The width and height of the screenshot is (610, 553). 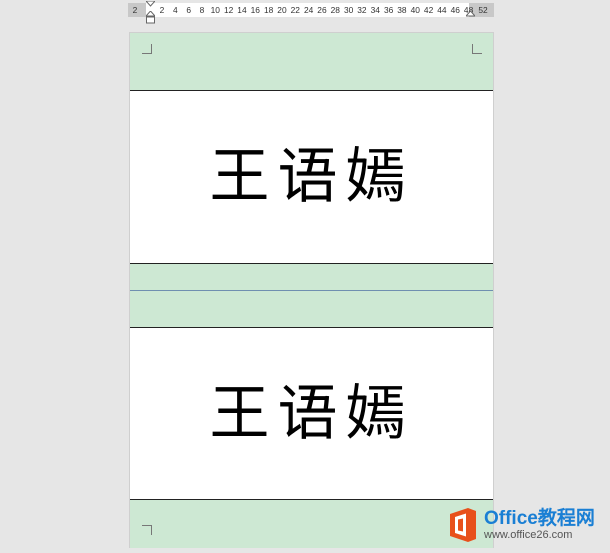 I want to click on ruler-tick-label: 18, so click(x=268, y=10).